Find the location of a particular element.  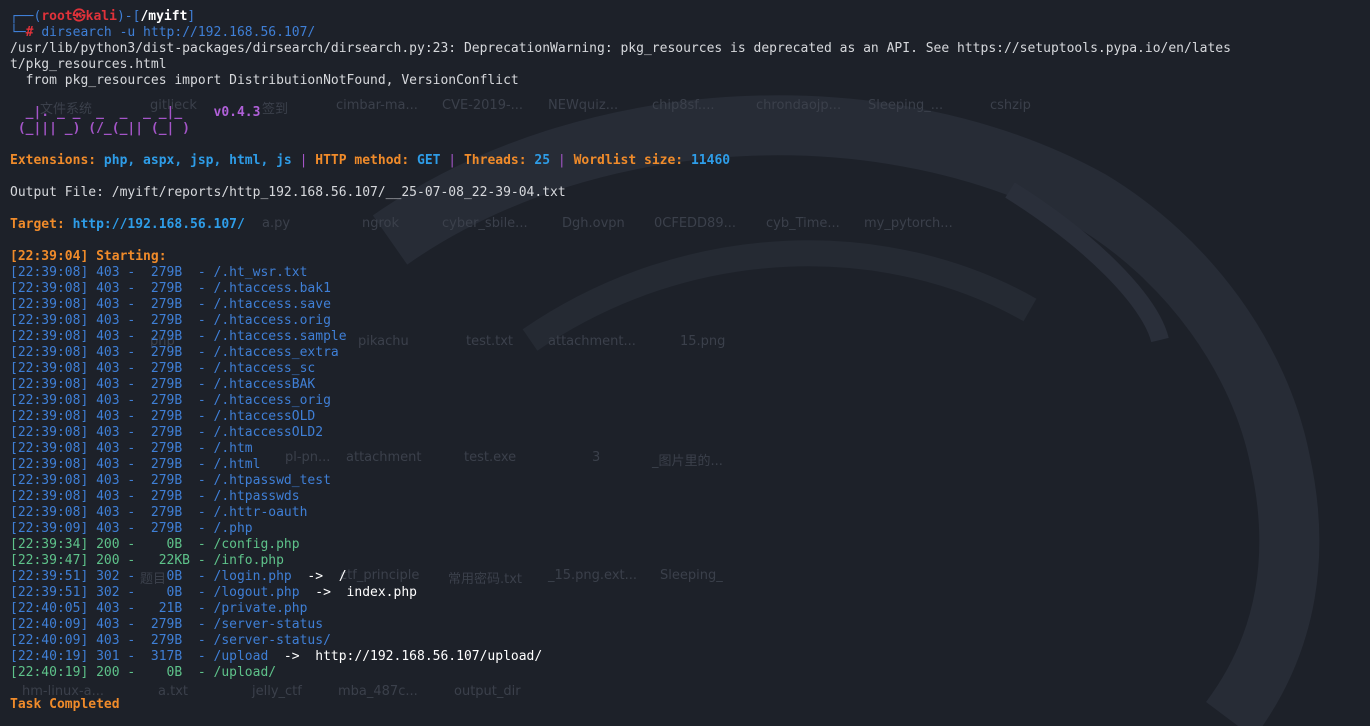

result-row: [22:39:08] 403 - 279B - /.ht_wsr.txt is located at coordinates (685, 273).